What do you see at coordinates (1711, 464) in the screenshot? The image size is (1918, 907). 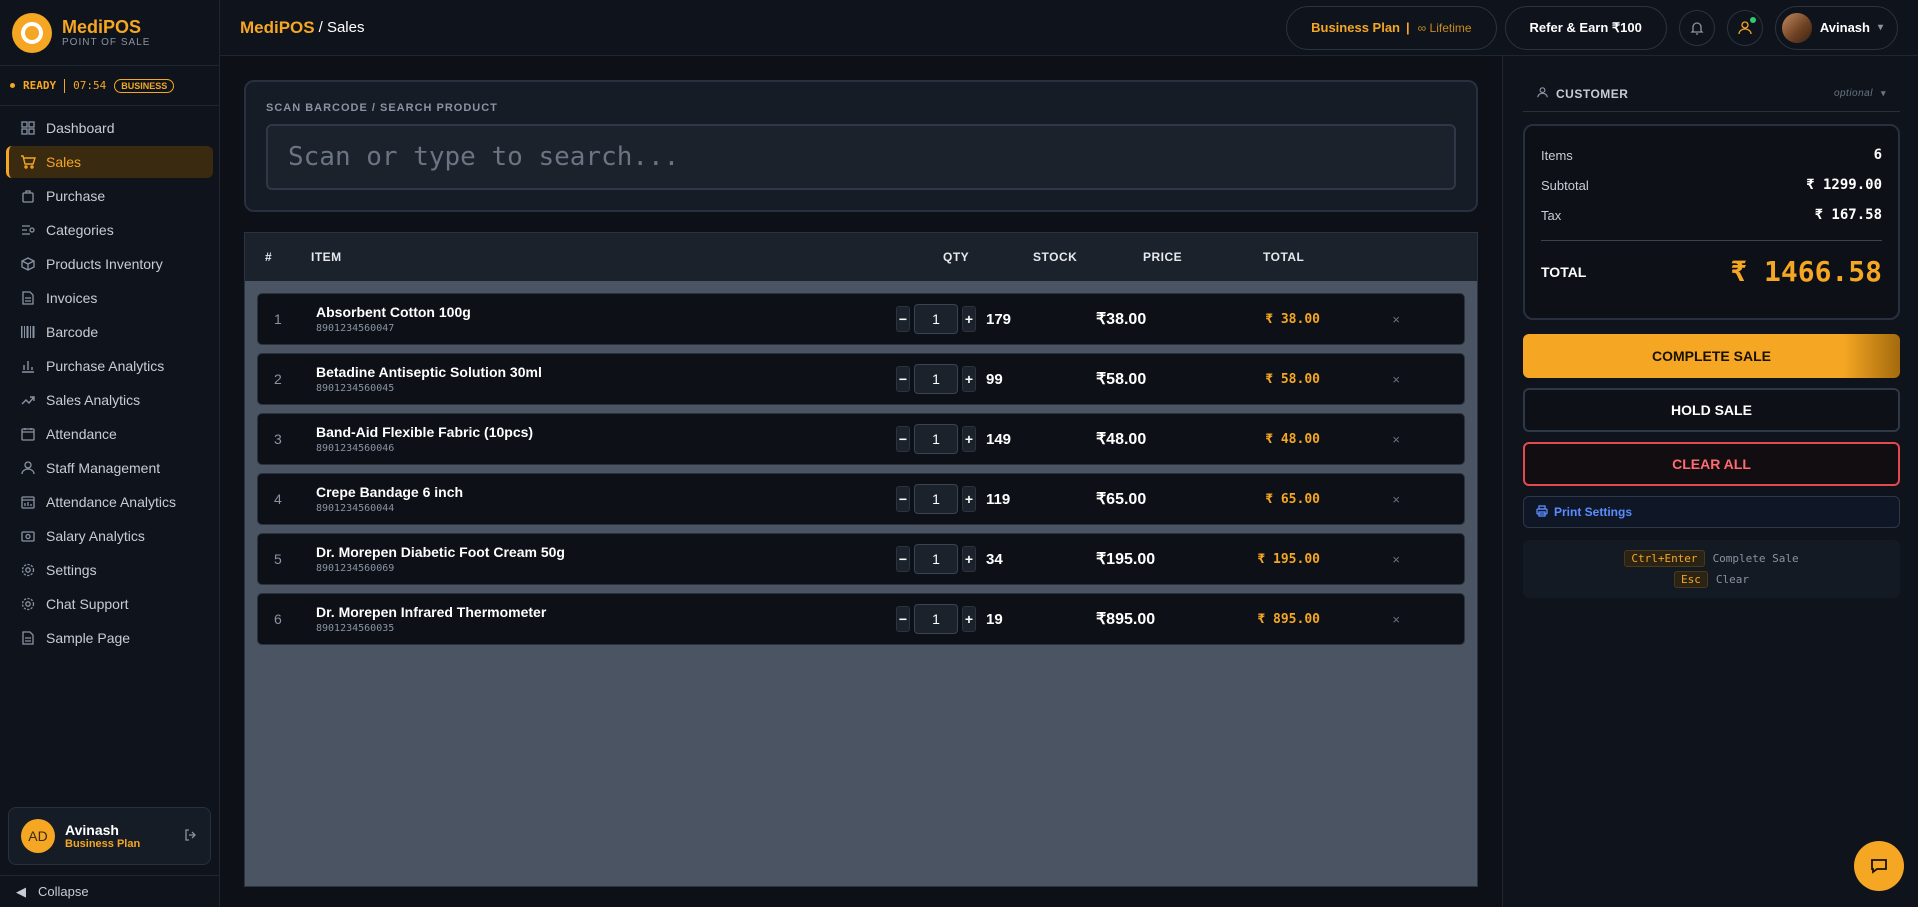 I see `clear-all-button: CLEAR ALL` at bounding box center [1711, 464].